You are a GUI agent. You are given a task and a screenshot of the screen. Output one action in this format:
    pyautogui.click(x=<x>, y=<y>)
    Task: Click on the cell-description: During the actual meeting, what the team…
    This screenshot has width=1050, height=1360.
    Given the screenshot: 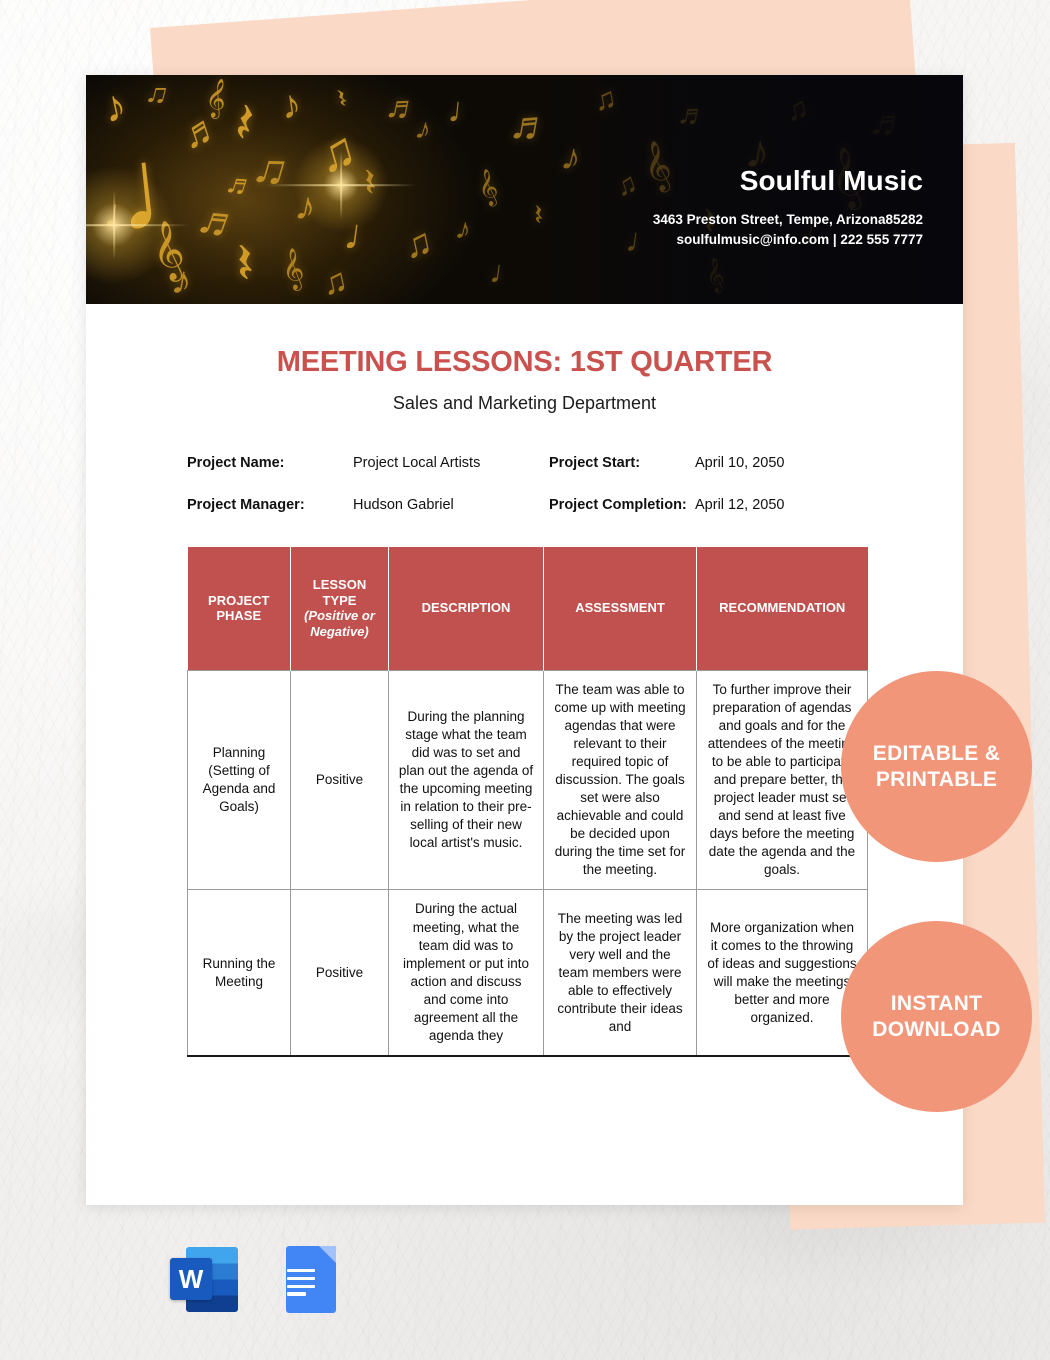 What is the action you would take?
    pyautogui.click(x=466, y=973)
    